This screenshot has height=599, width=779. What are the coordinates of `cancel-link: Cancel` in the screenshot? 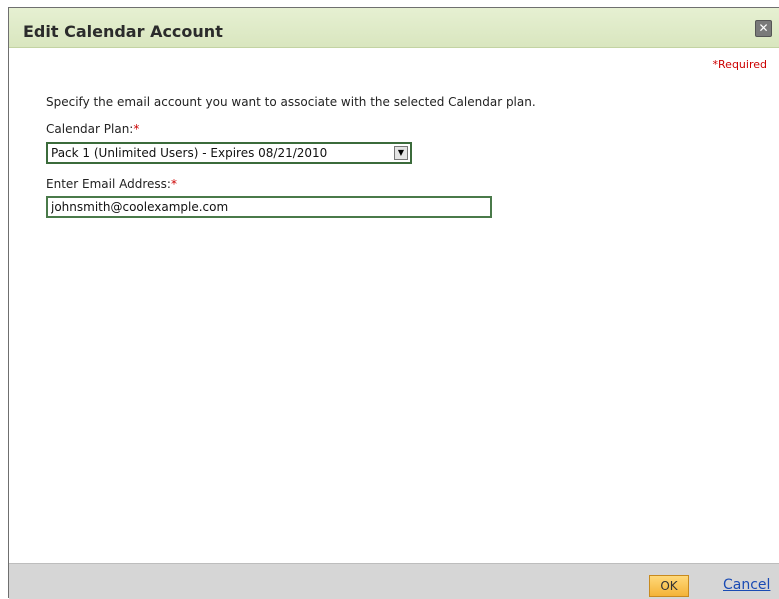 It's located at (746, 585).